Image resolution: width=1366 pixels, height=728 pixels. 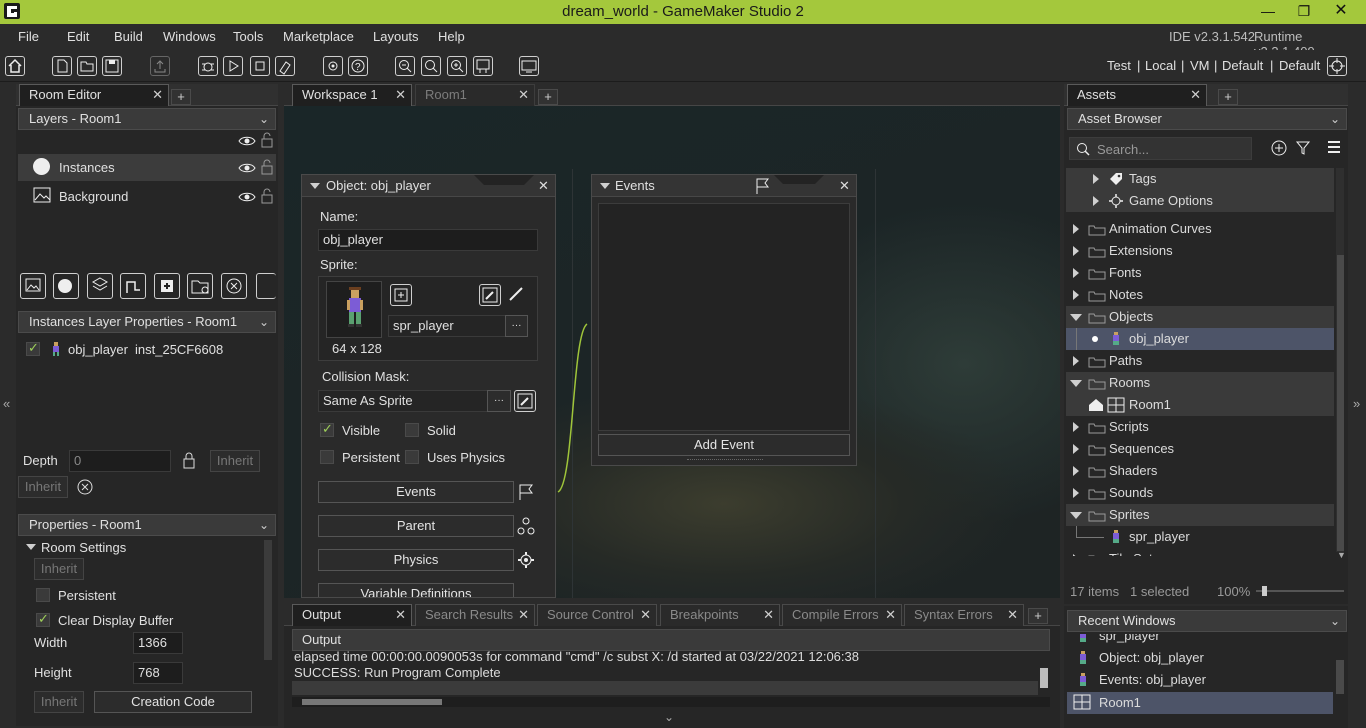 What do you see at coordinates (15, 66) in the screenshot?
I see `home-icon` at bounding box center [15, 66].